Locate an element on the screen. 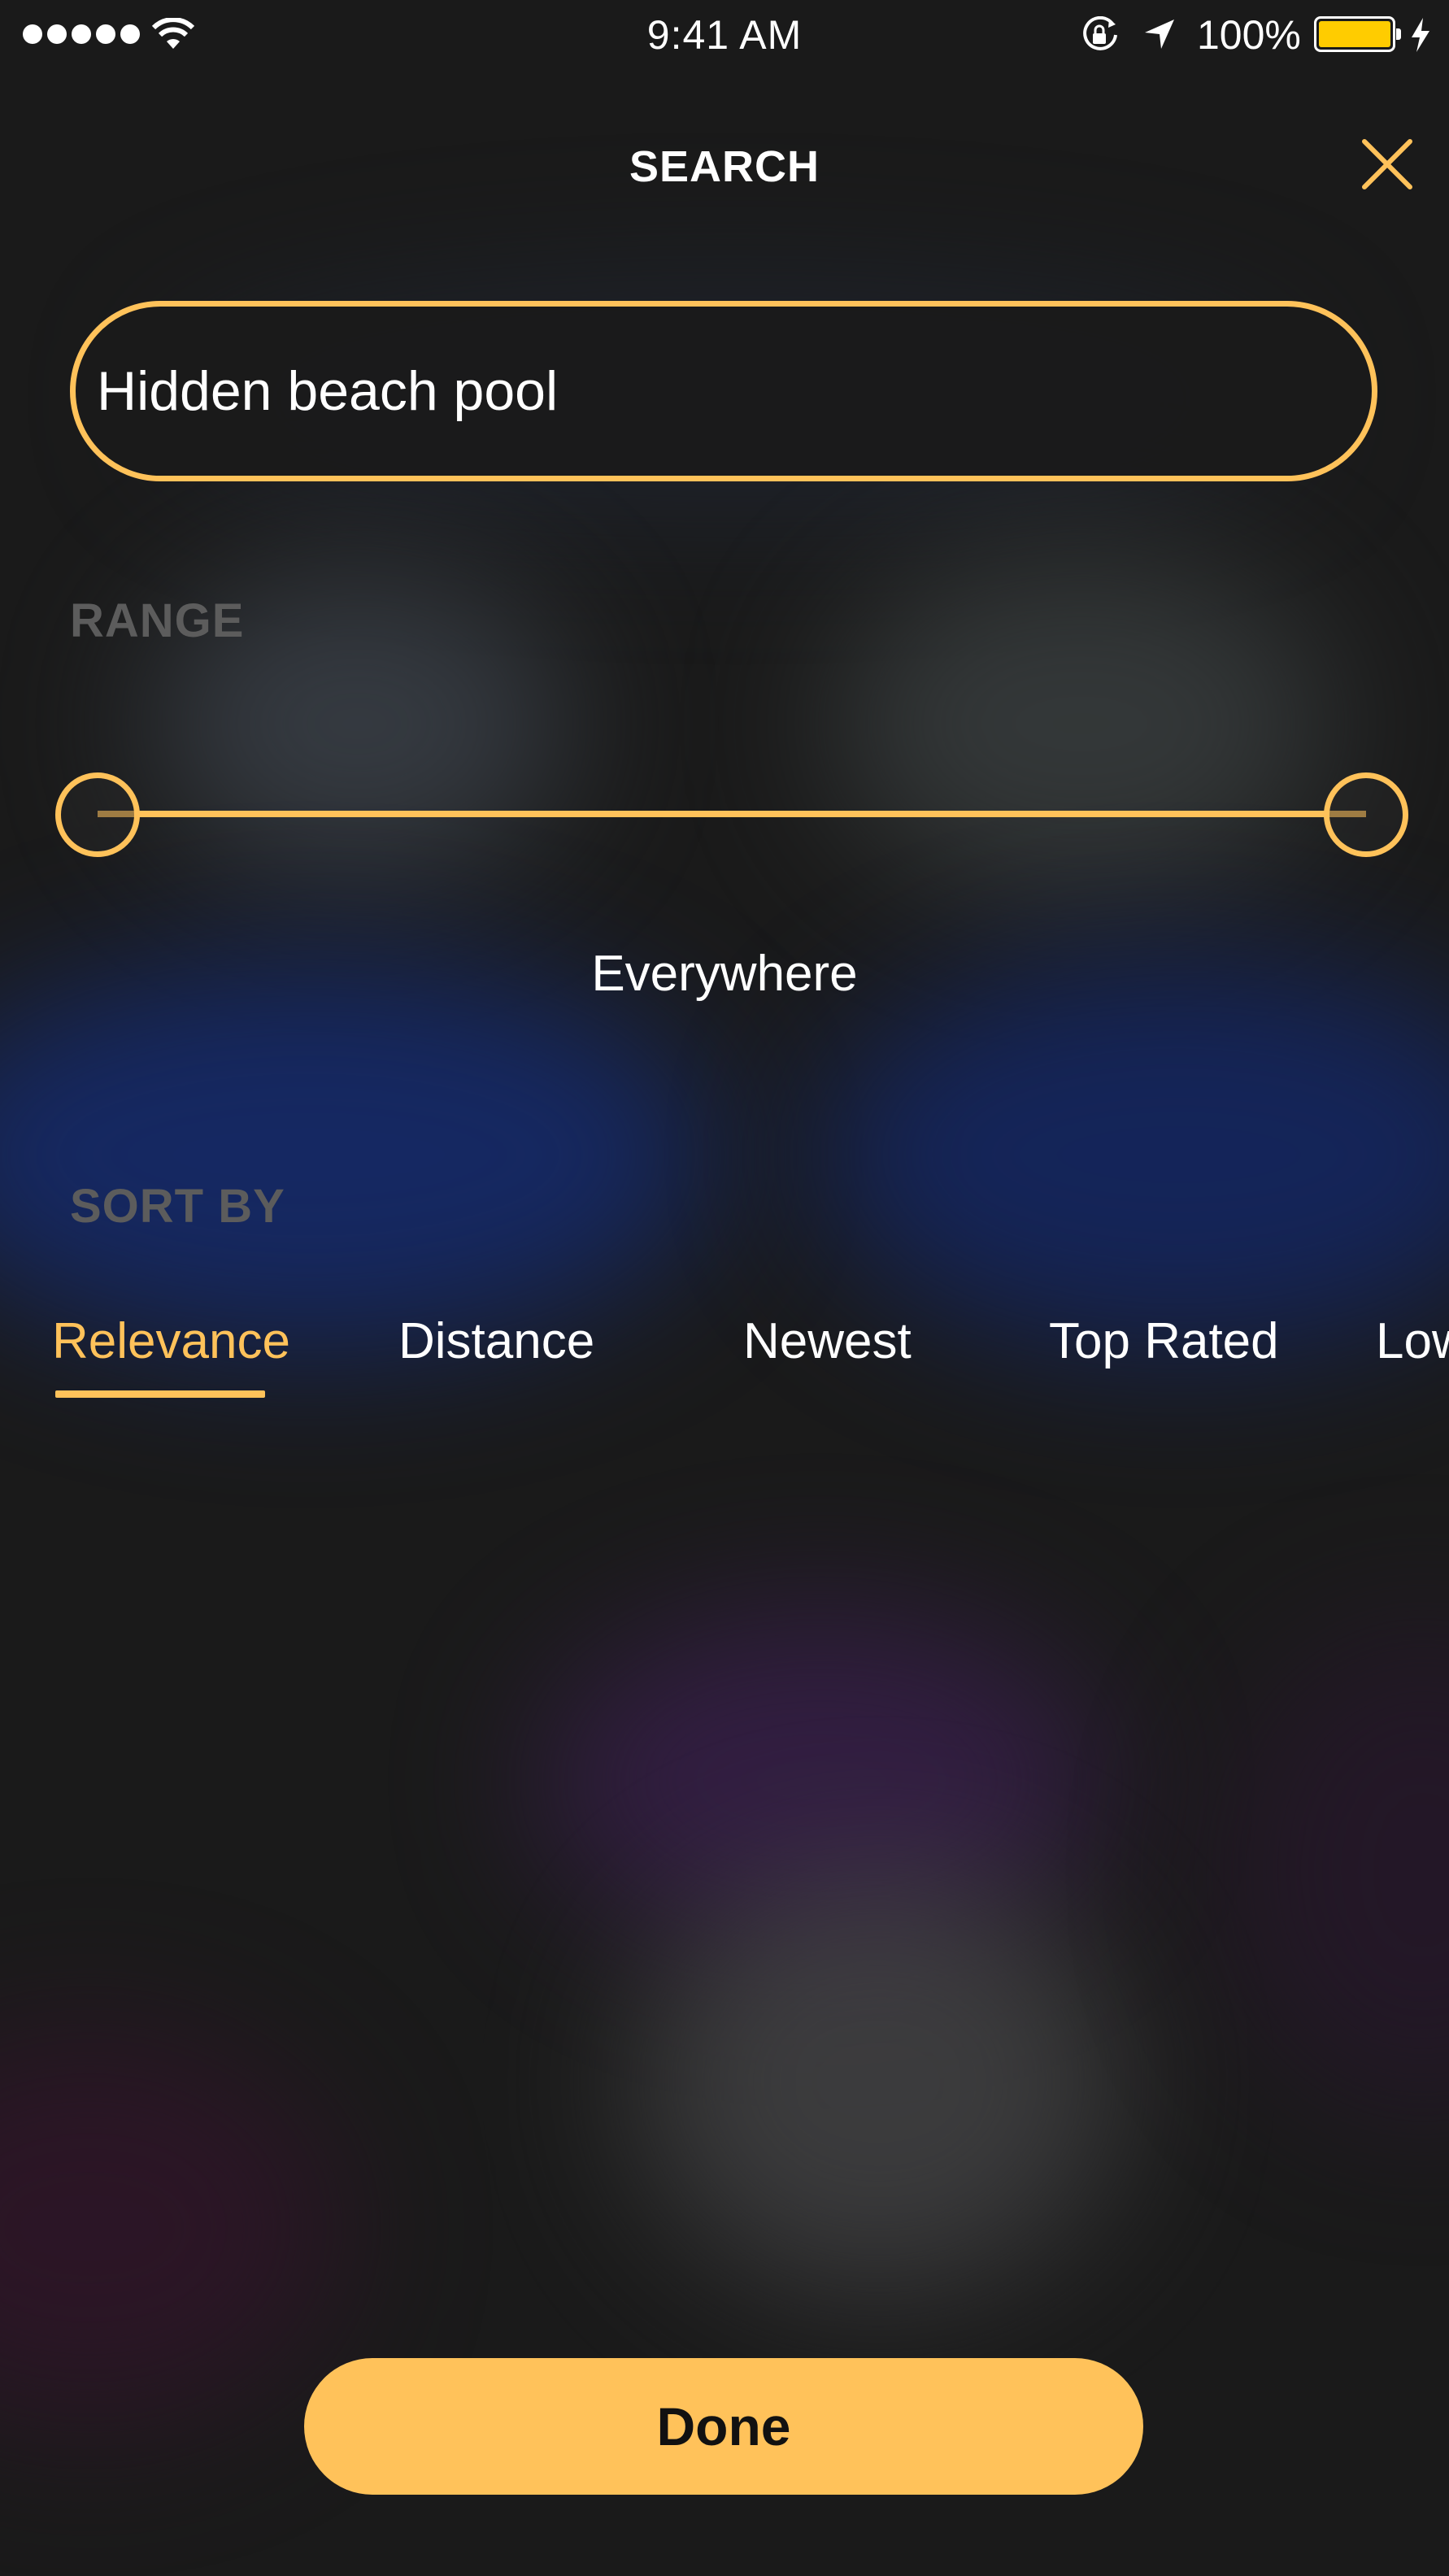  done-button: Done is located at coordinates (723, 2426).